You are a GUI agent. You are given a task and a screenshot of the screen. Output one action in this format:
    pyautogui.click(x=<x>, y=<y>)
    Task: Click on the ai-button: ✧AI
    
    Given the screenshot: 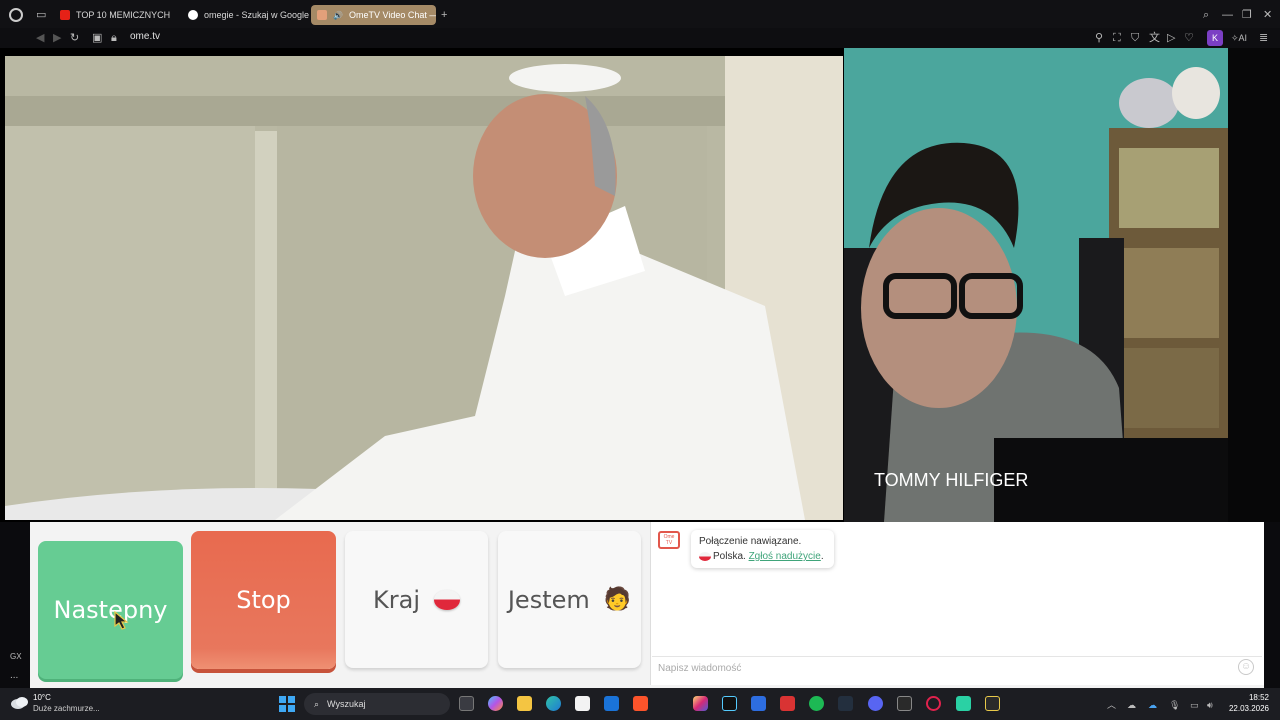 What is the action you would take?
    pyautogui.click(x=1239, y=38)
    